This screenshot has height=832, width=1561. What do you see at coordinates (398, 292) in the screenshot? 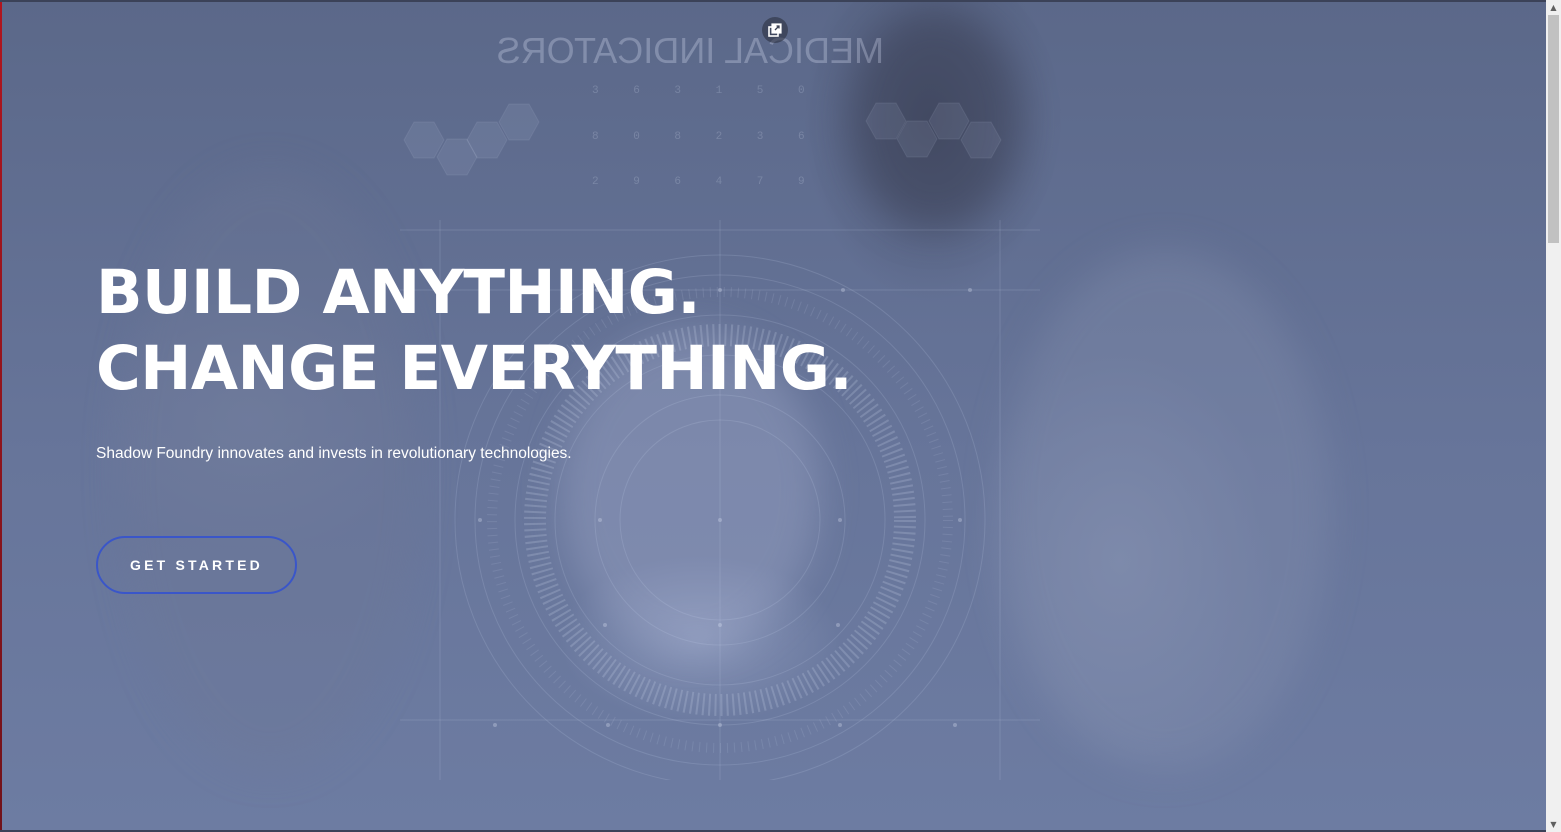
I see `headline-line-1: BUILD ANYTHING.` at bounding box center [398, 292].